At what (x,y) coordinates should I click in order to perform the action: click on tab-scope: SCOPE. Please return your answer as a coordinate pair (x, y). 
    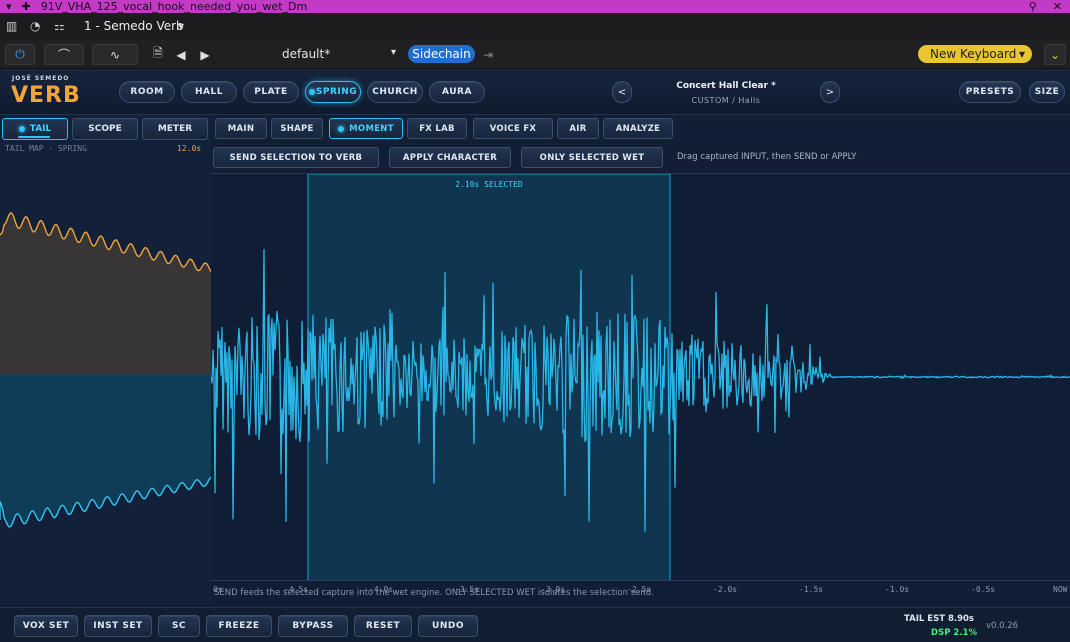
    Looking at the image, I should click on (105, 129).